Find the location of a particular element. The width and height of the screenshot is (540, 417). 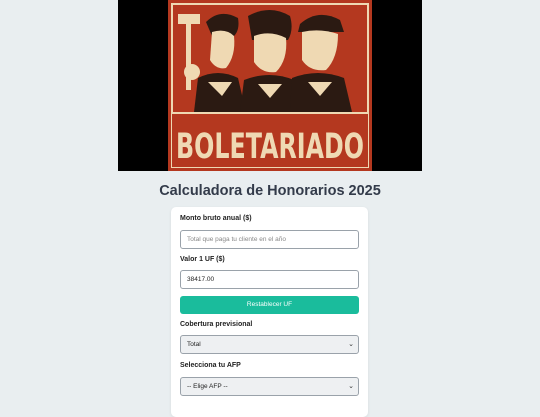

cobertura-label: Cobertura previsional is located at coordinates (216, 324).